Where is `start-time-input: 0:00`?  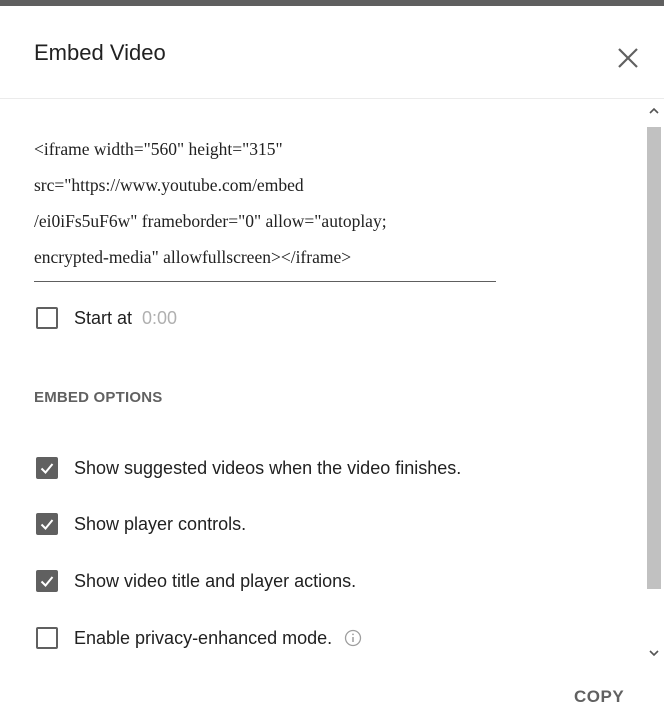
start-time-input: 0:00 is located at coordinates (159, 318).